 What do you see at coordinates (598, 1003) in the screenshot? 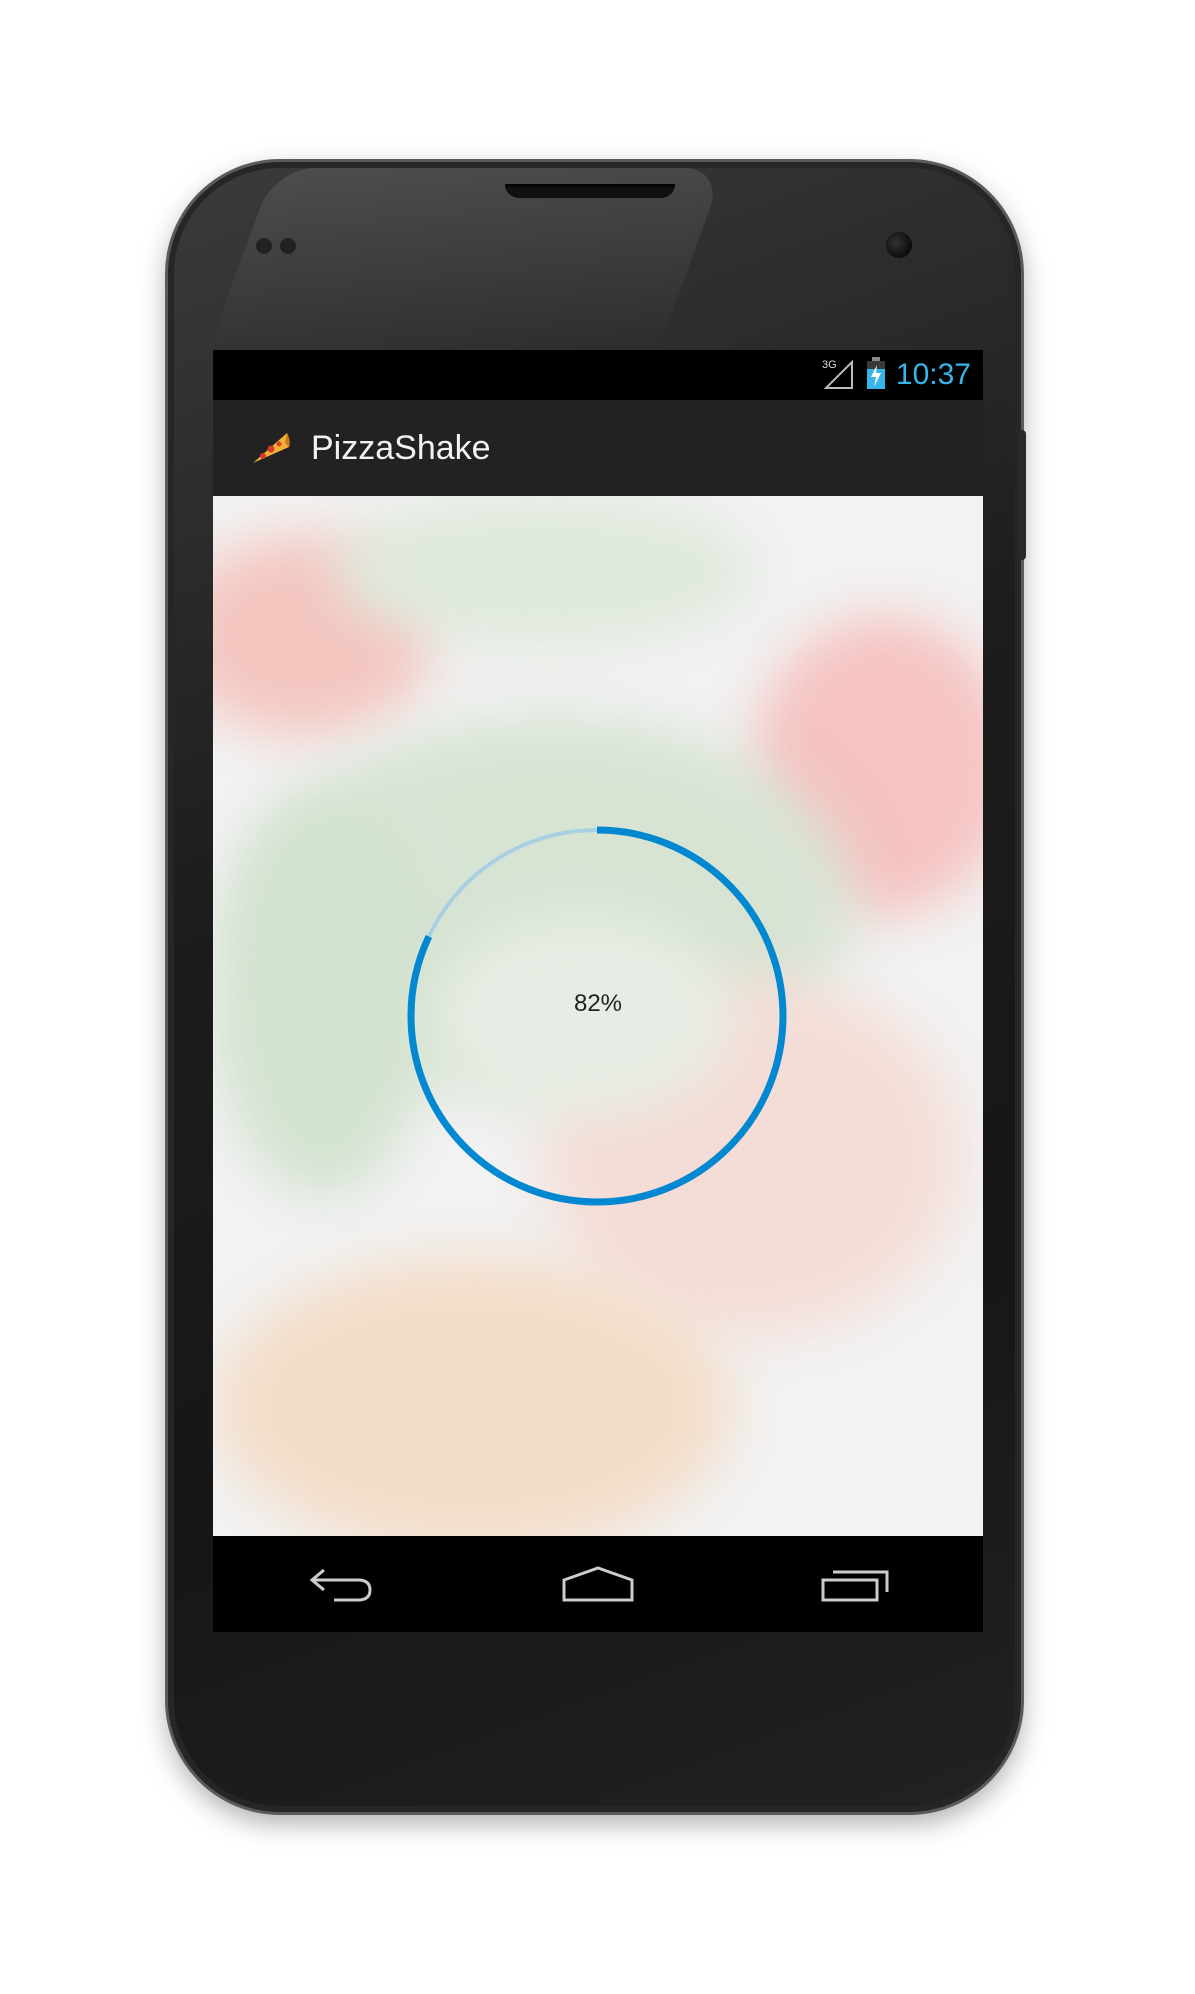
I see `progress-percentage: 82%` at bounding box center [598, 1003].